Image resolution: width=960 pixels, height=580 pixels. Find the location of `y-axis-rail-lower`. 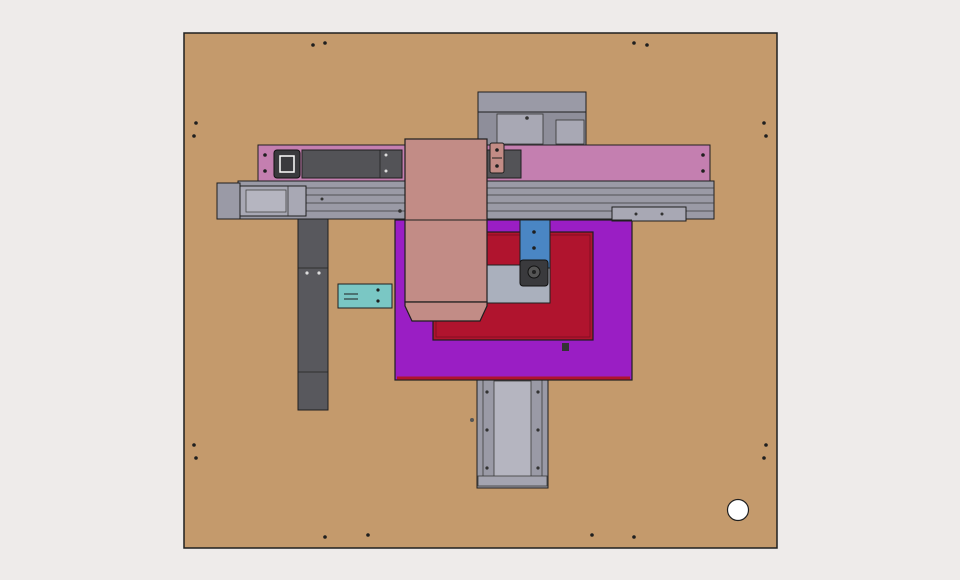

y-axis-rail-lower is located at coordinates (509, 433).